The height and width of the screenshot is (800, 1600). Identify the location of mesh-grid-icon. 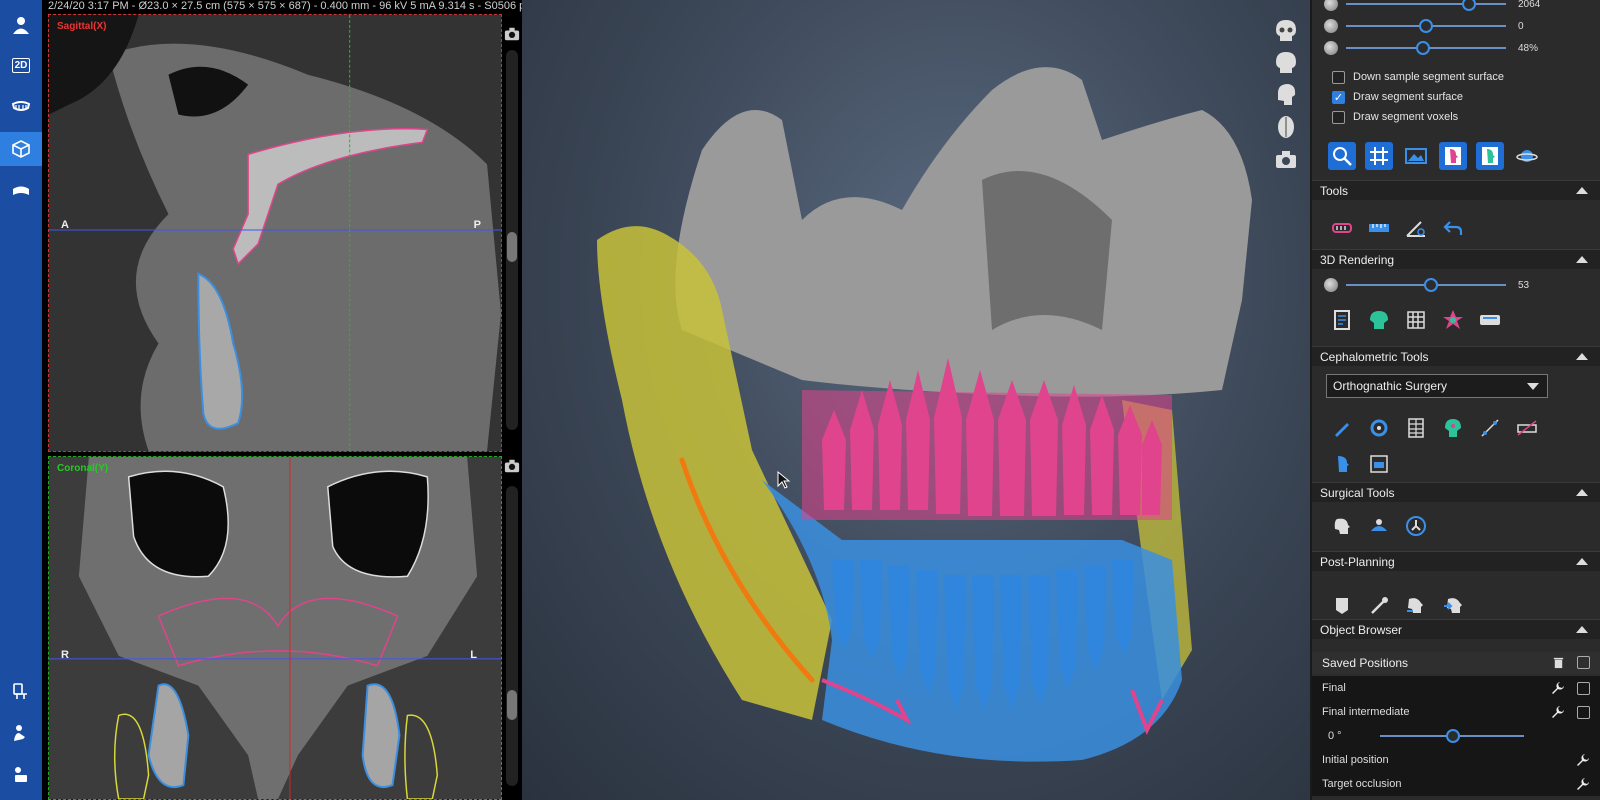
(1416, 320).